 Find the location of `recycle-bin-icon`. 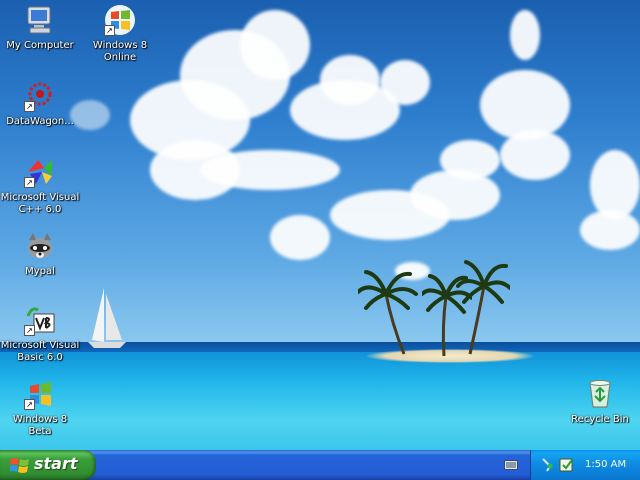

recycle-bin-icon is located at coordinates (600, 394).